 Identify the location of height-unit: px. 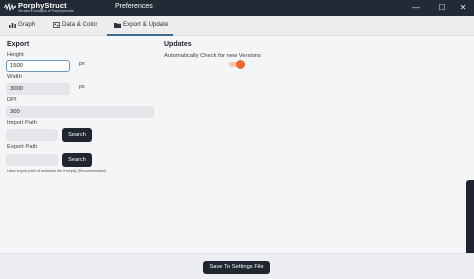
(82, 64).